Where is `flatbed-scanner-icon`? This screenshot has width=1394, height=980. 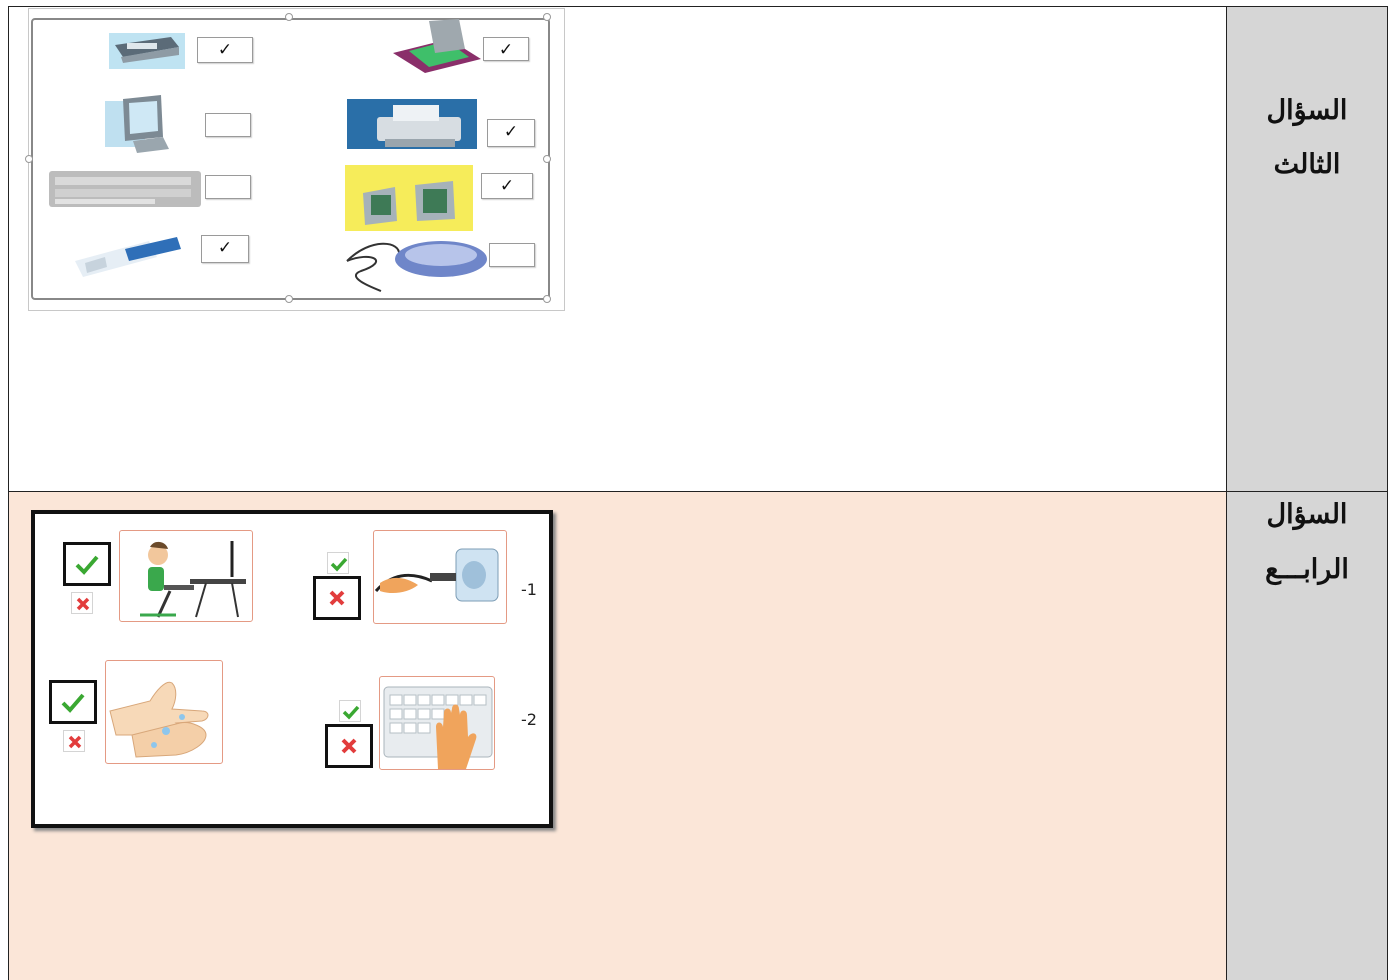
flatbed-scanner-icon is located at coordinates (437, 46).